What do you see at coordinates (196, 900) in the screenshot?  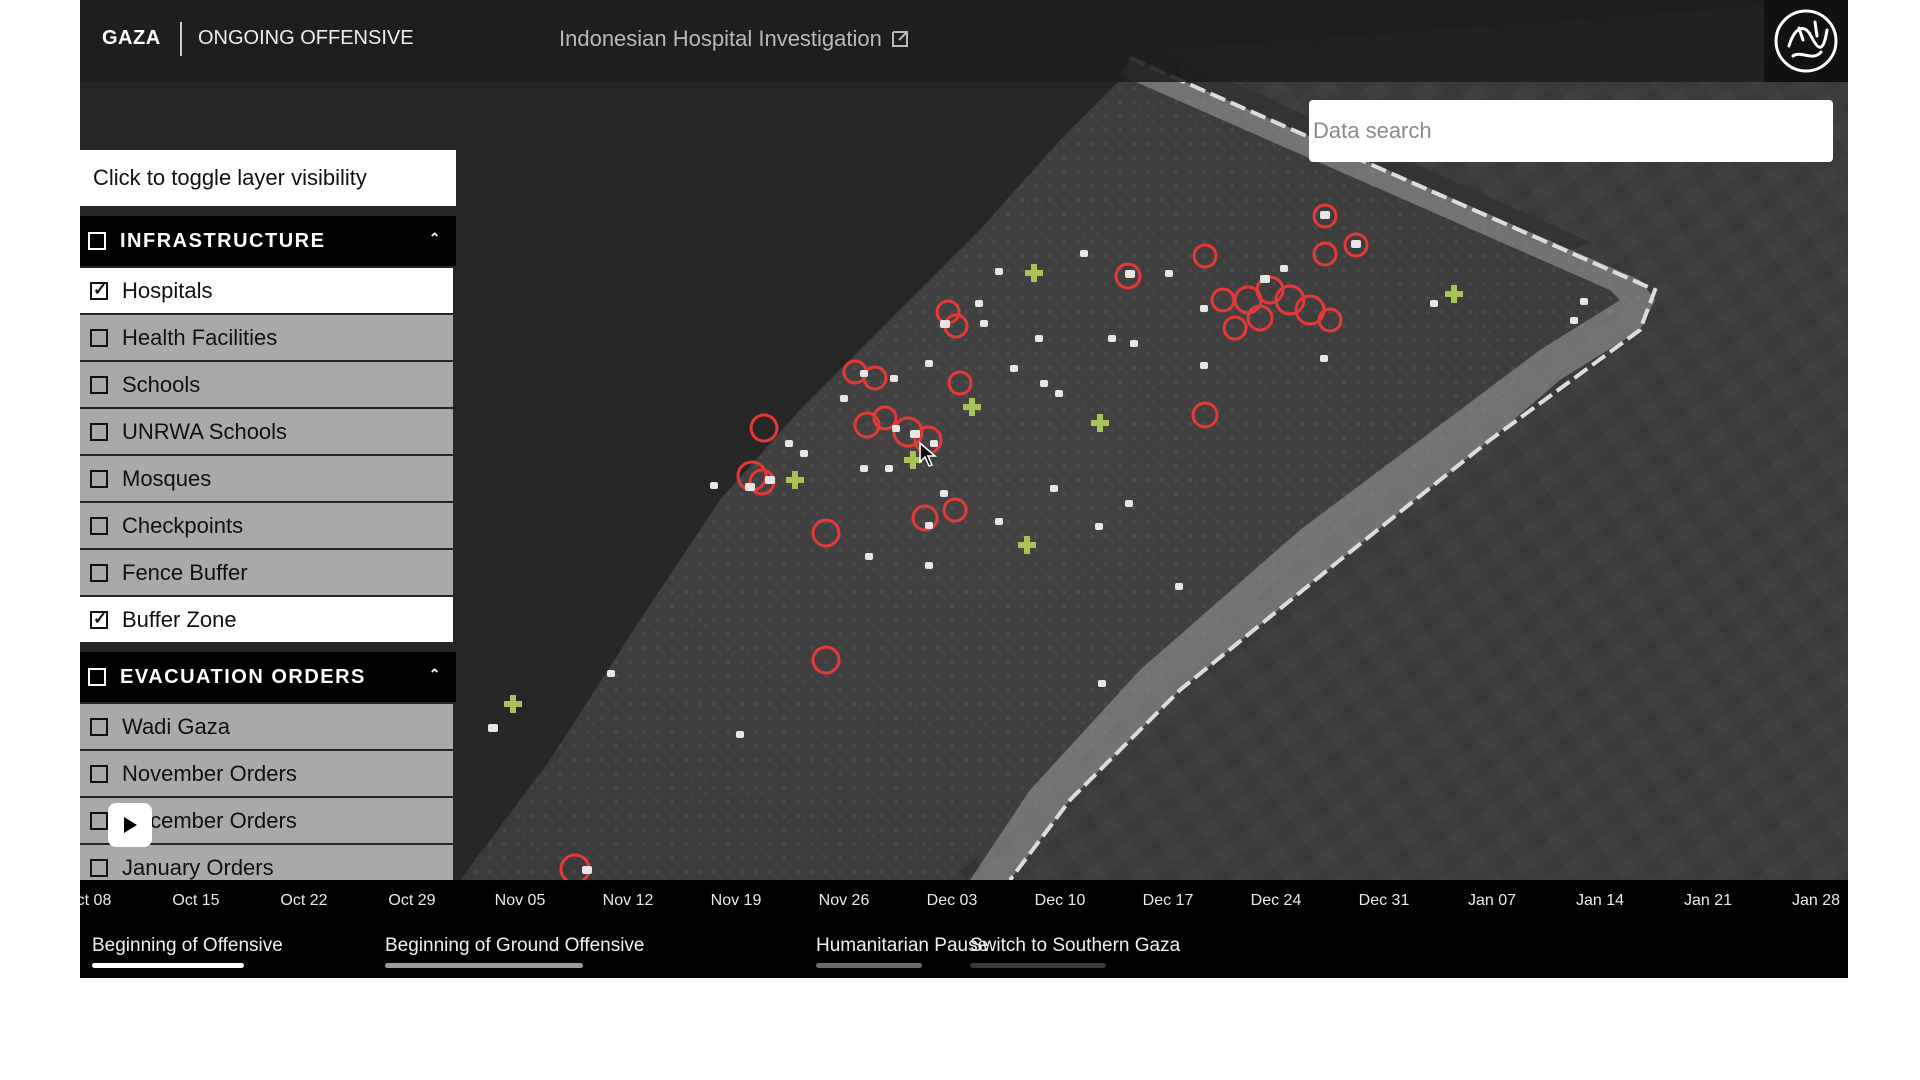 I see `timeline-tick: Oct 15` at bounding box center [196, 900].